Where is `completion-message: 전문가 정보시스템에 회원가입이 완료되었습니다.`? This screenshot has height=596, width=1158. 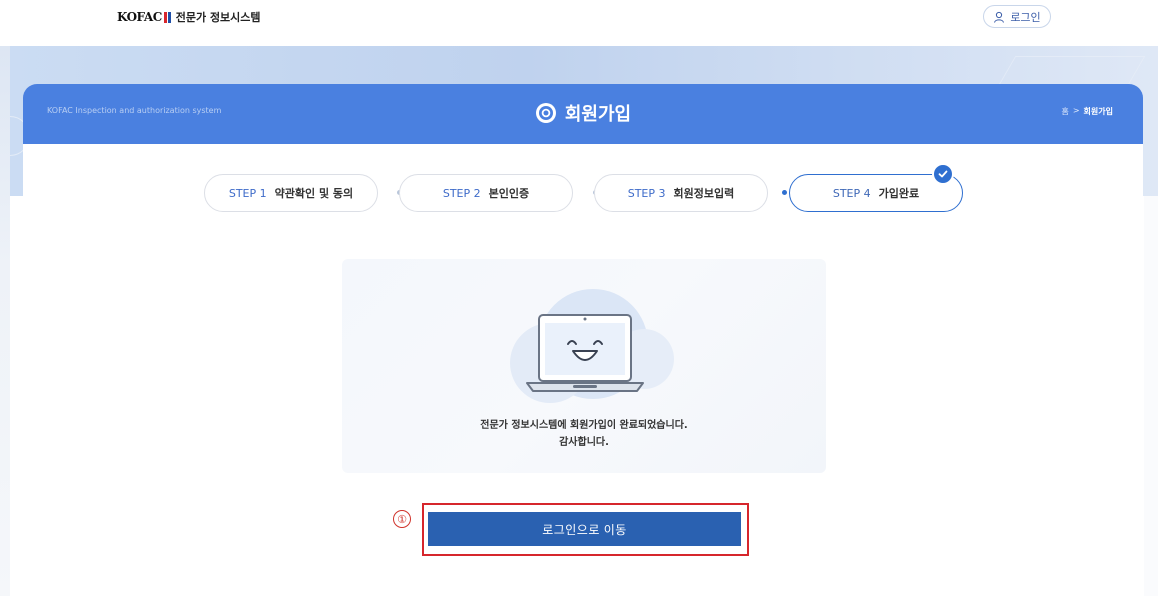
completion-message: 전문가 정보시스템에 회원가입이 완료되었습니다. is located at coordinates (584, 425).